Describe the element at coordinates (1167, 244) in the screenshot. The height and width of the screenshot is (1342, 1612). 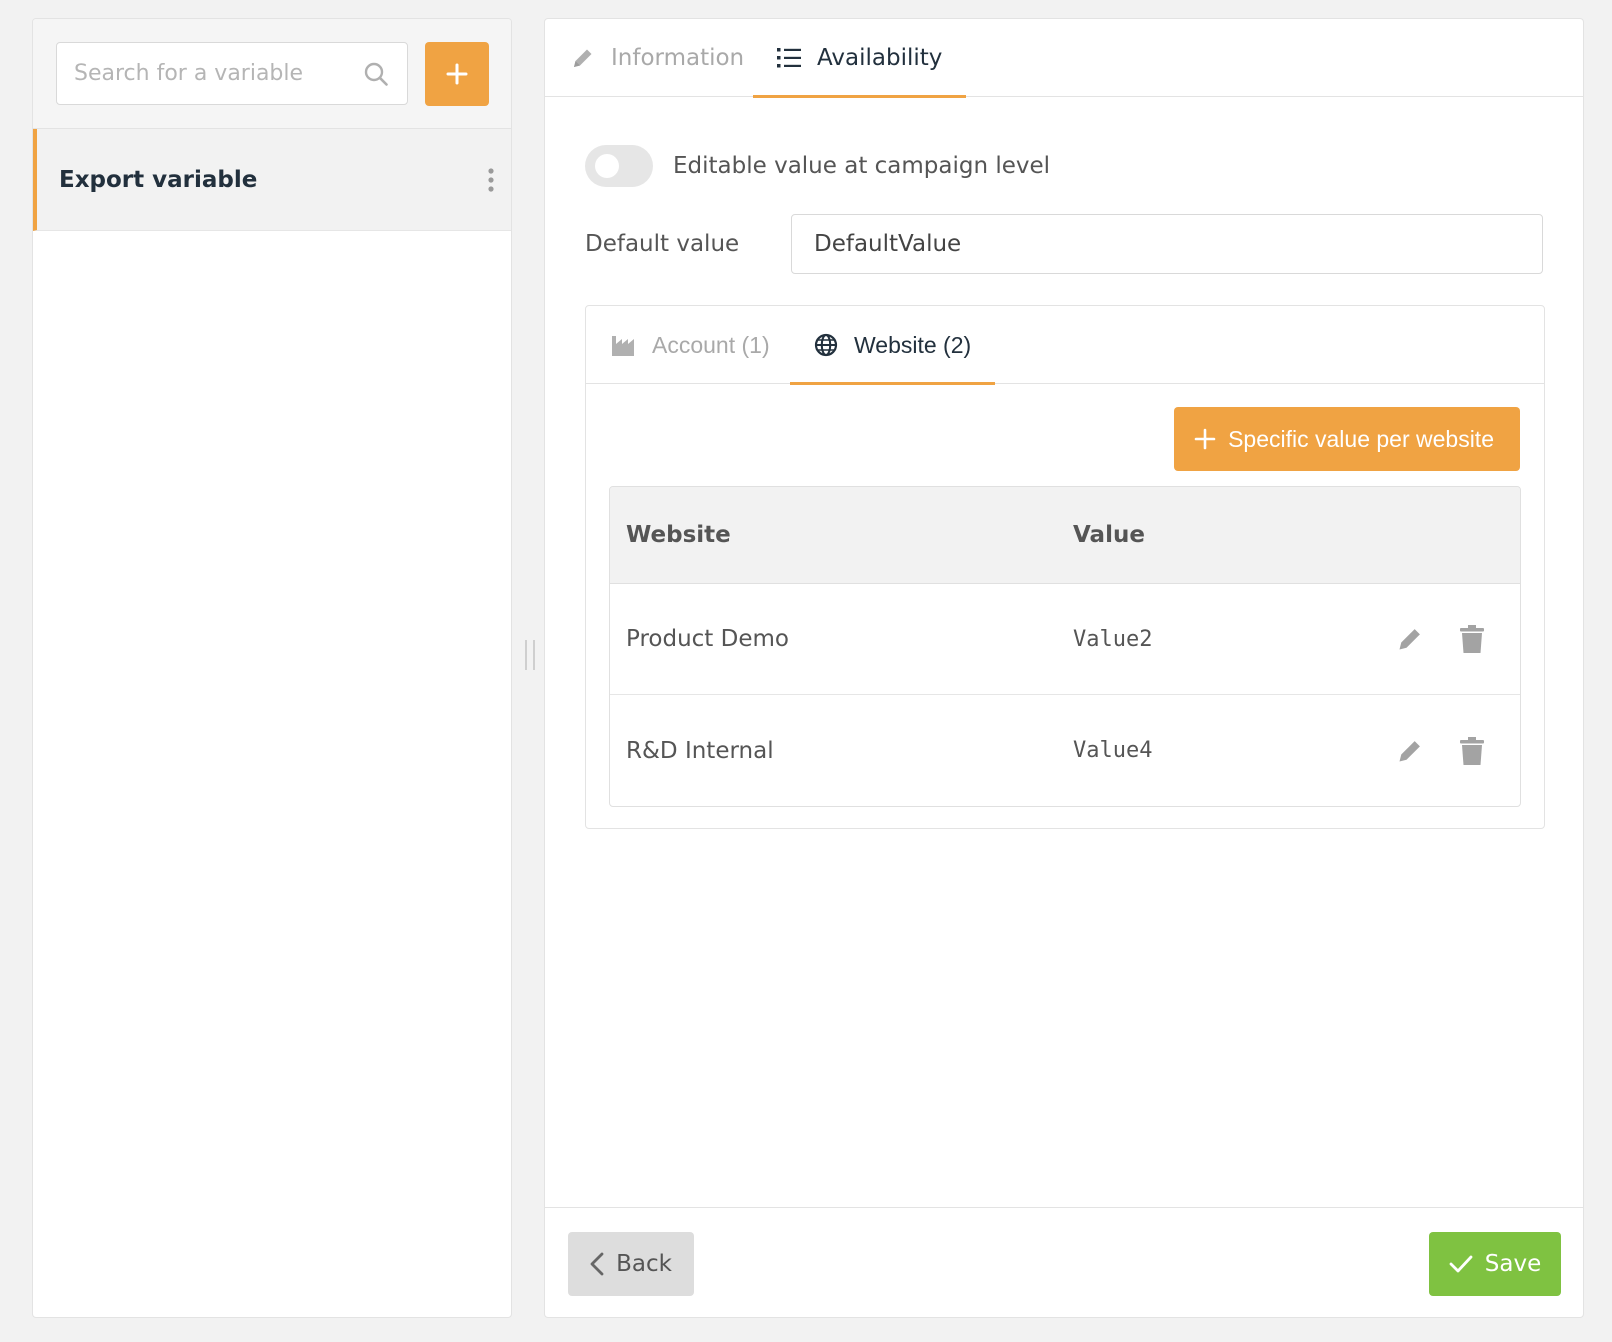
I see `default-value-input` at that location.